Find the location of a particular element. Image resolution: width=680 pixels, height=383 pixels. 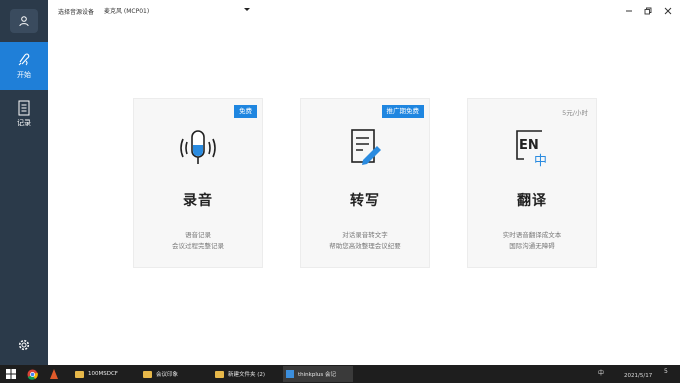

minimize-button is located at coordinates (629, 11).